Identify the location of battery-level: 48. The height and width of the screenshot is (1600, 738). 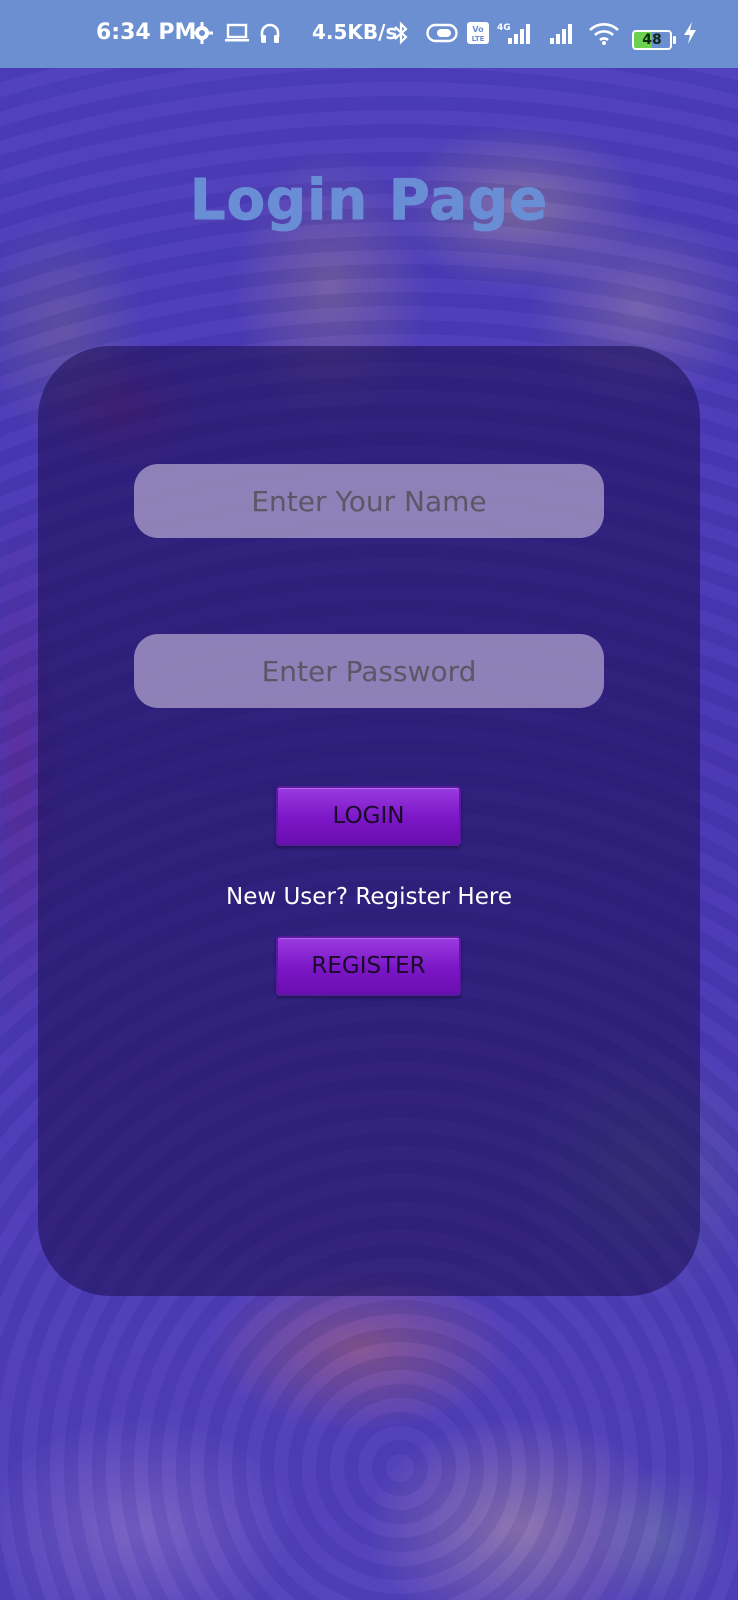
(652, 40).